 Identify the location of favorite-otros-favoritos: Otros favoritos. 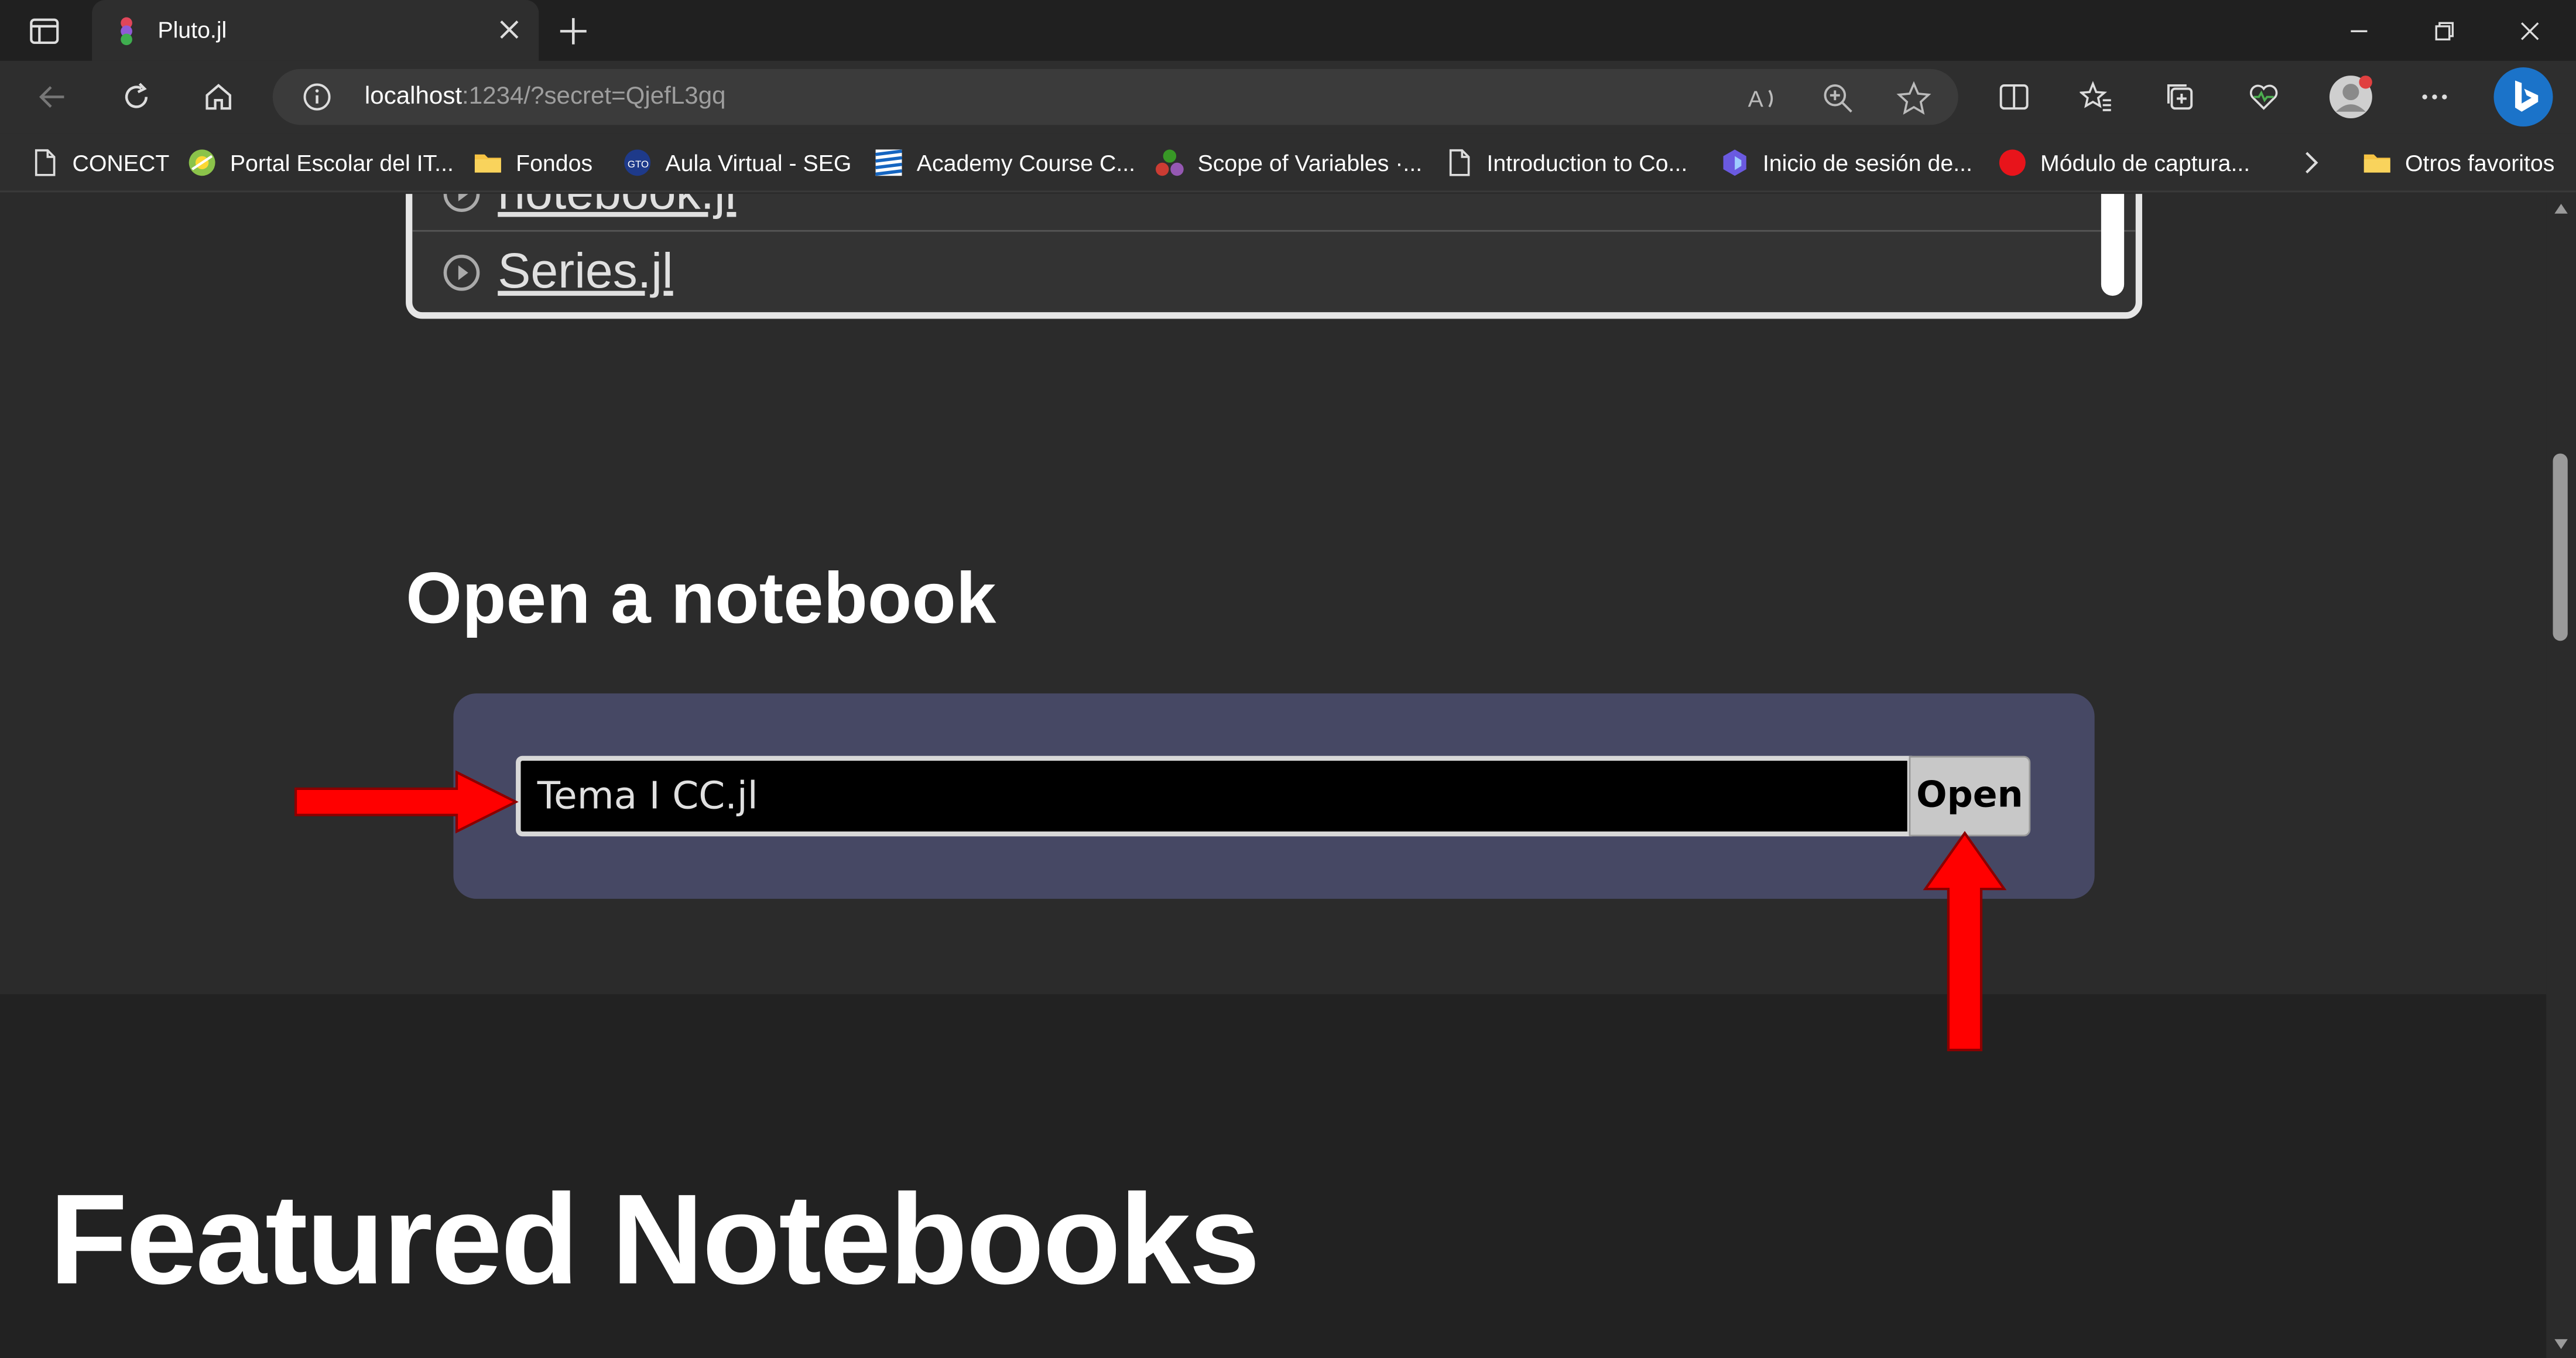
(2458, 162).